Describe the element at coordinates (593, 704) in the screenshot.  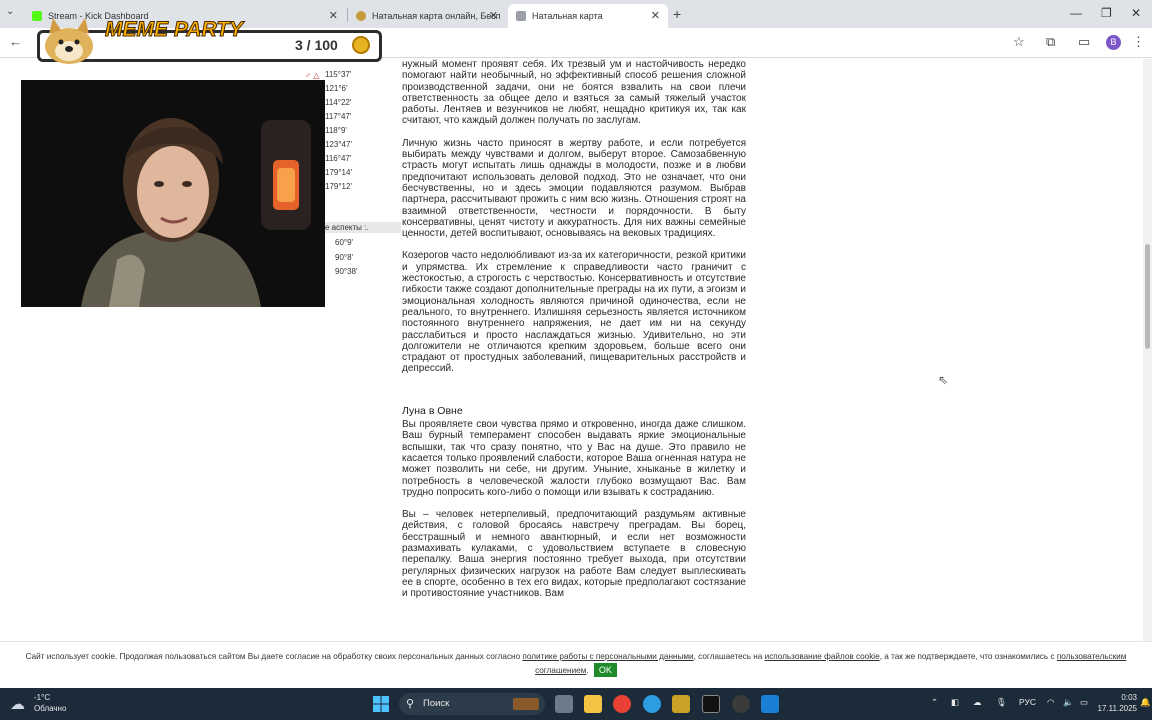
I see `file-explorer-icon` at that location.